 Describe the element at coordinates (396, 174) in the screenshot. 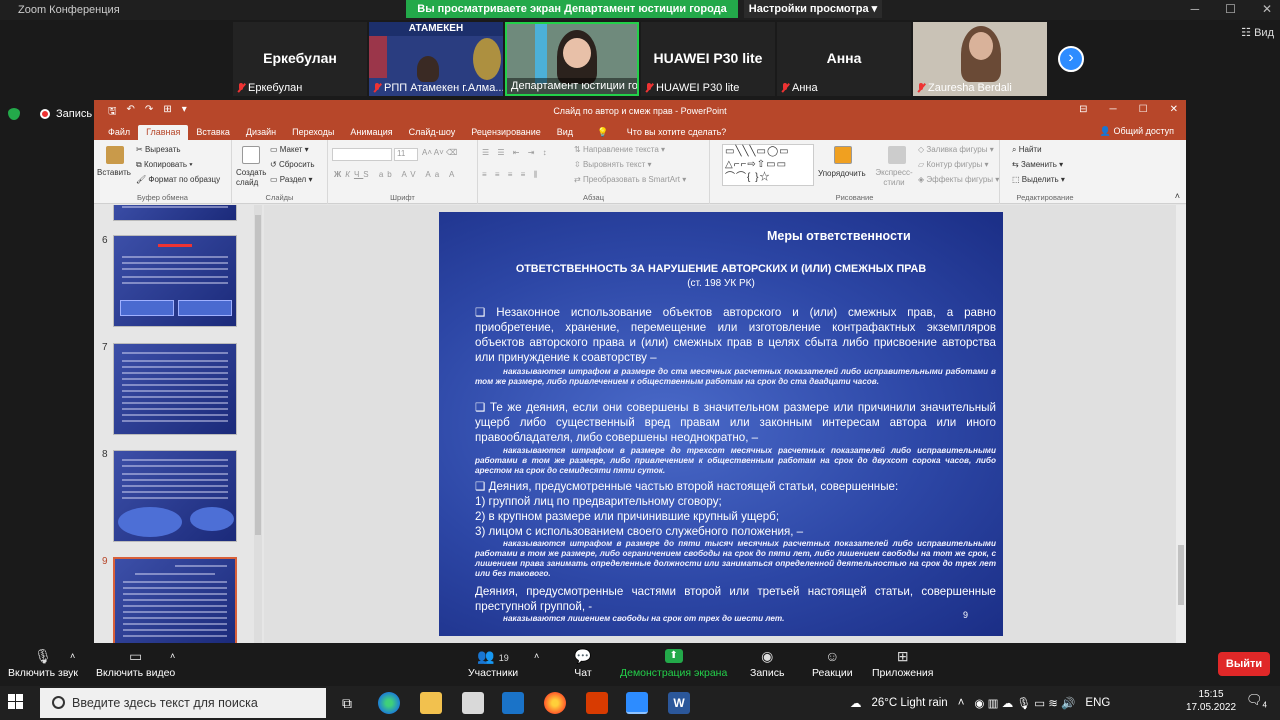

I see `font-style-buttons: ЖКЧS ab AV Aa A` at that location.